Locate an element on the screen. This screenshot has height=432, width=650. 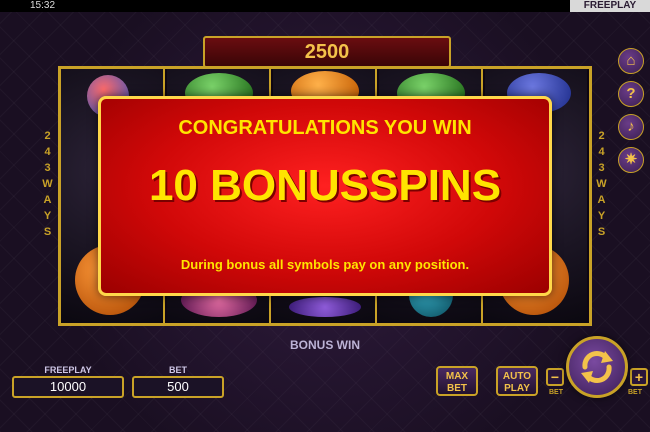
win-amount-display: 2500 is located at coordinates (327, 52).